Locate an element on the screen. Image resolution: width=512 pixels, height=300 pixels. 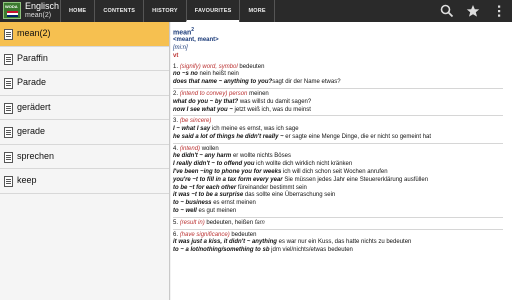
list-item-label: sprechen is located at coordinates (36, 155).